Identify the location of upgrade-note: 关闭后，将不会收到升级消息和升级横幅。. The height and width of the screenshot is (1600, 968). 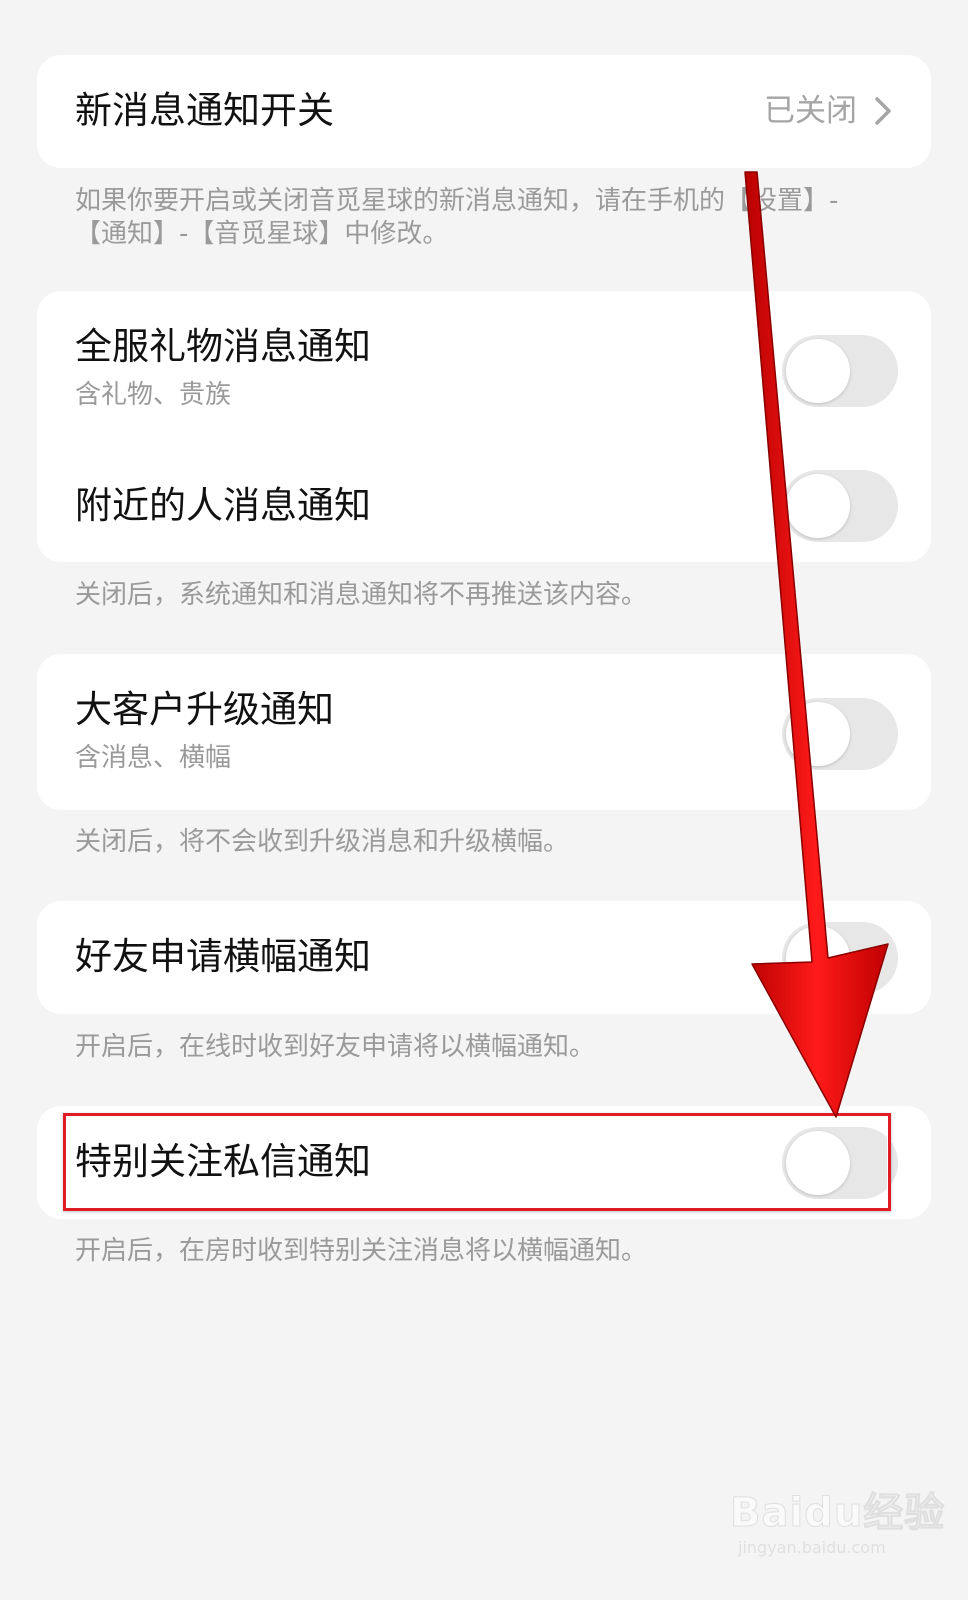
(322, 842).